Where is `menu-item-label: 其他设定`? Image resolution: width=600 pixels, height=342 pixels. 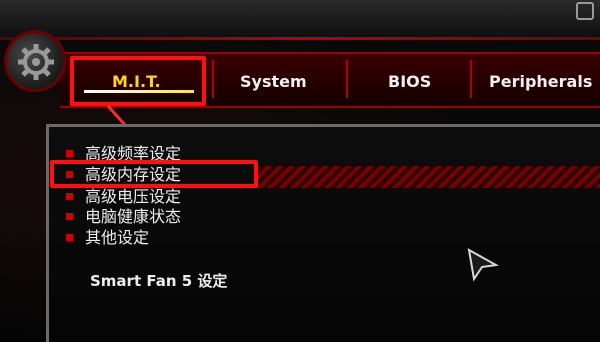
menu-item-label: 其他设定 is located at coordinates (117, 237).